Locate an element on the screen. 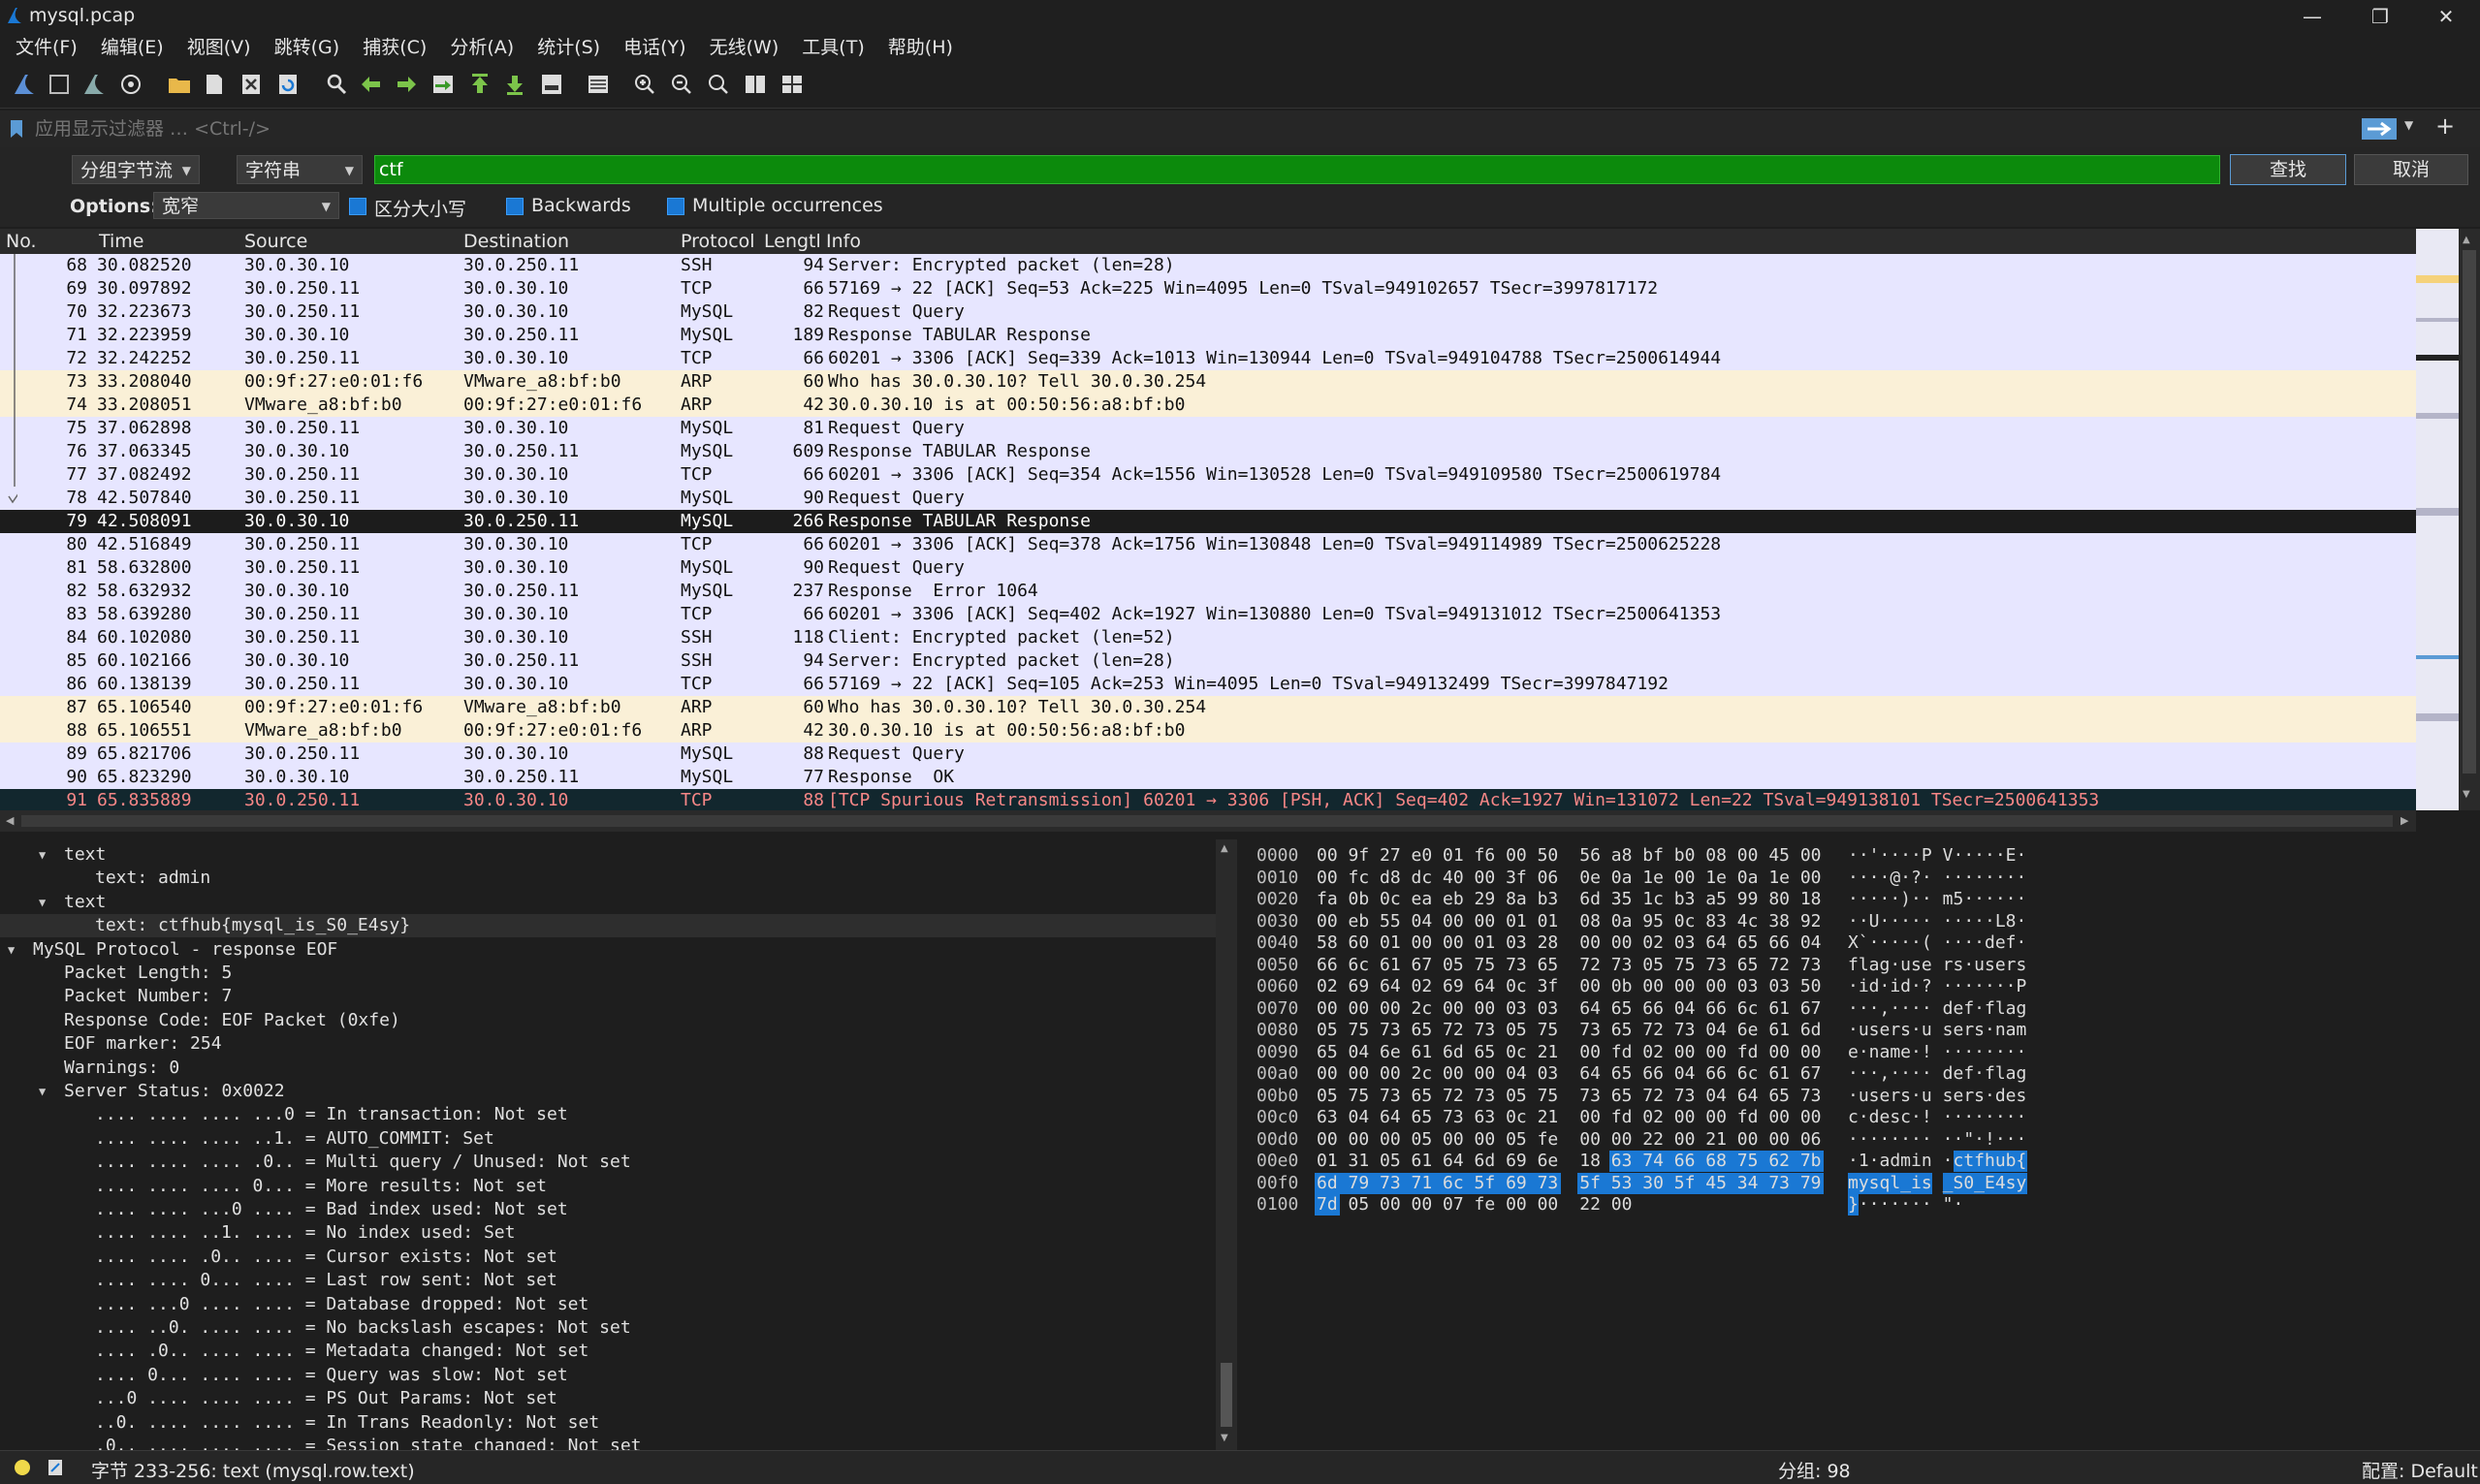 This screenshot has height=1484, width=2480. byte-hex-group: 00 fd 02 00 00 fd 00 00 is located at coordinates (1700, 1053).